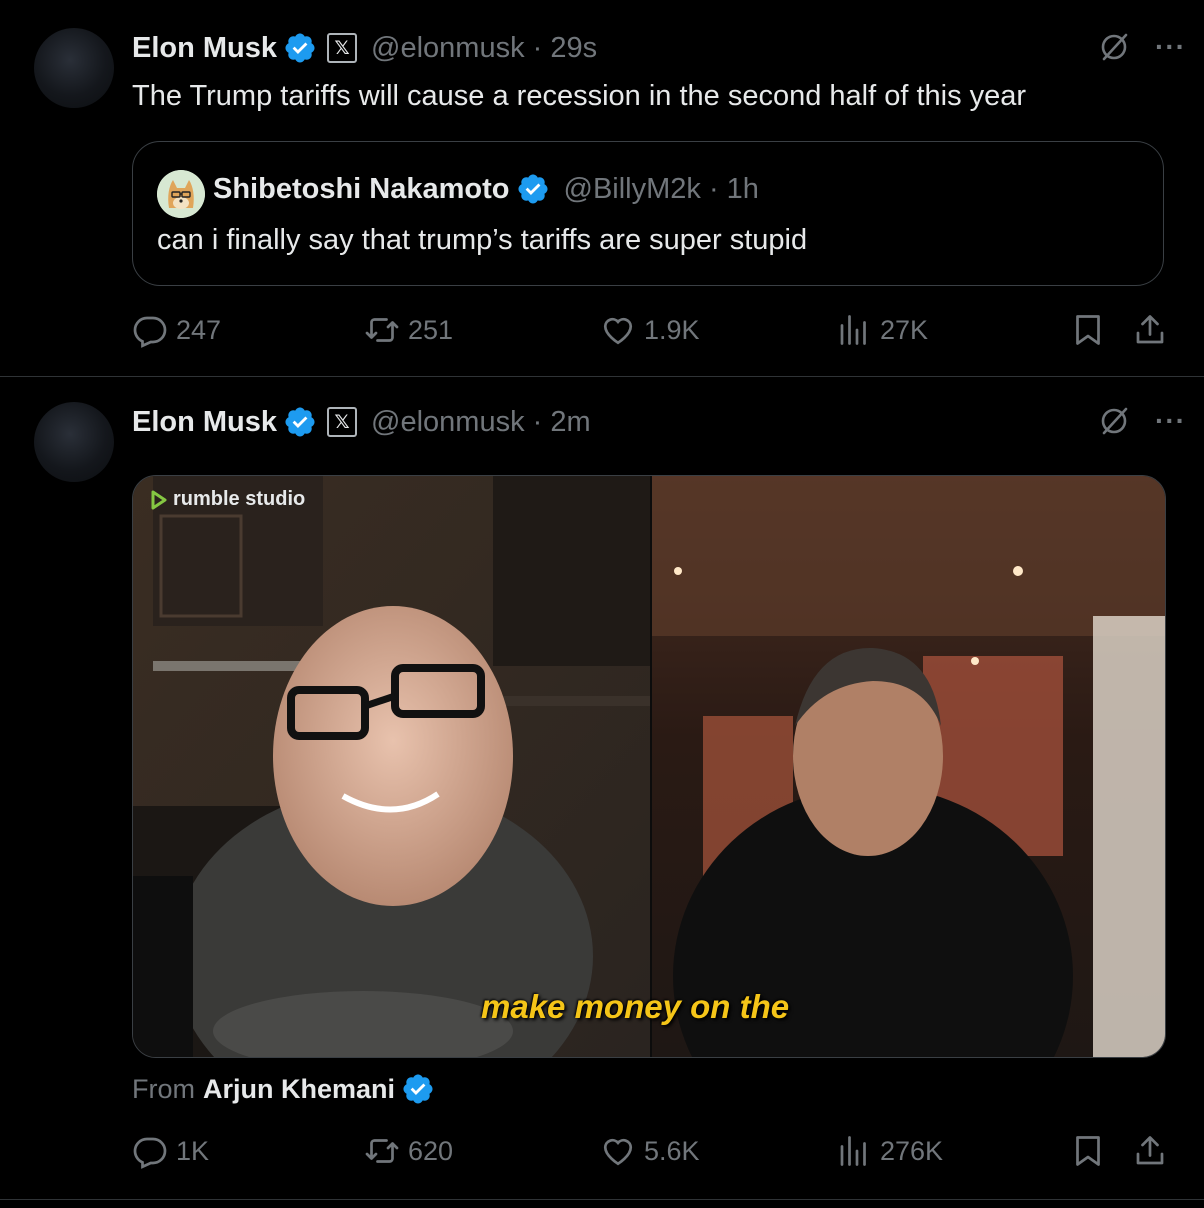 This screenshot has width=1204, height=1208. Describe the element at coordinates (484, 48) in the screenshot. I see `handle-timestamp: @elonmusk · 29s` at that location.